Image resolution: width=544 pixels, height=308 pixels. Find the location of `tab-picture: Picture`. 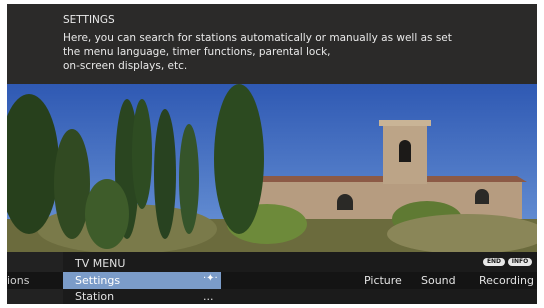

tab-picture: Picture is located at coordinates (383, 280).